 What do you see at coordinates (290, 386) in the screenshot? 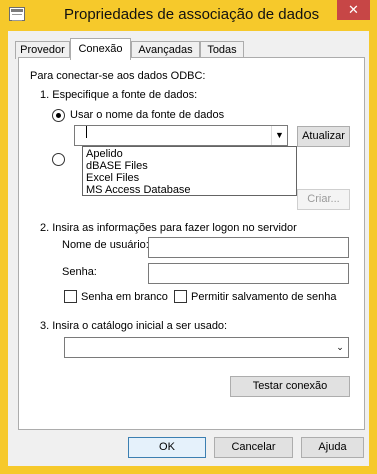
I see `test-connection-button: Testar conexão` at bounding box center [290, 386].